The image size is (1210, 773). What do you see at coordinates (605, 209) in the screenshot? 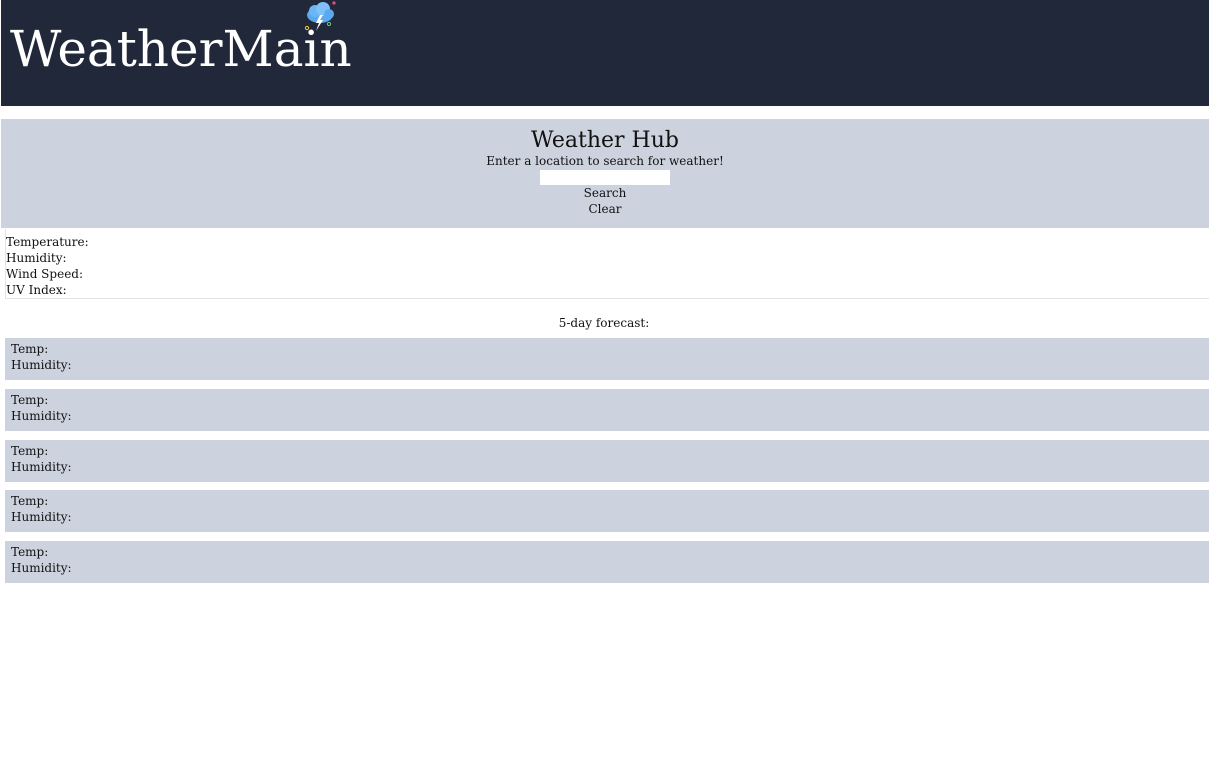
I see `clear-button: Clear` at bounding box center [605, 209].